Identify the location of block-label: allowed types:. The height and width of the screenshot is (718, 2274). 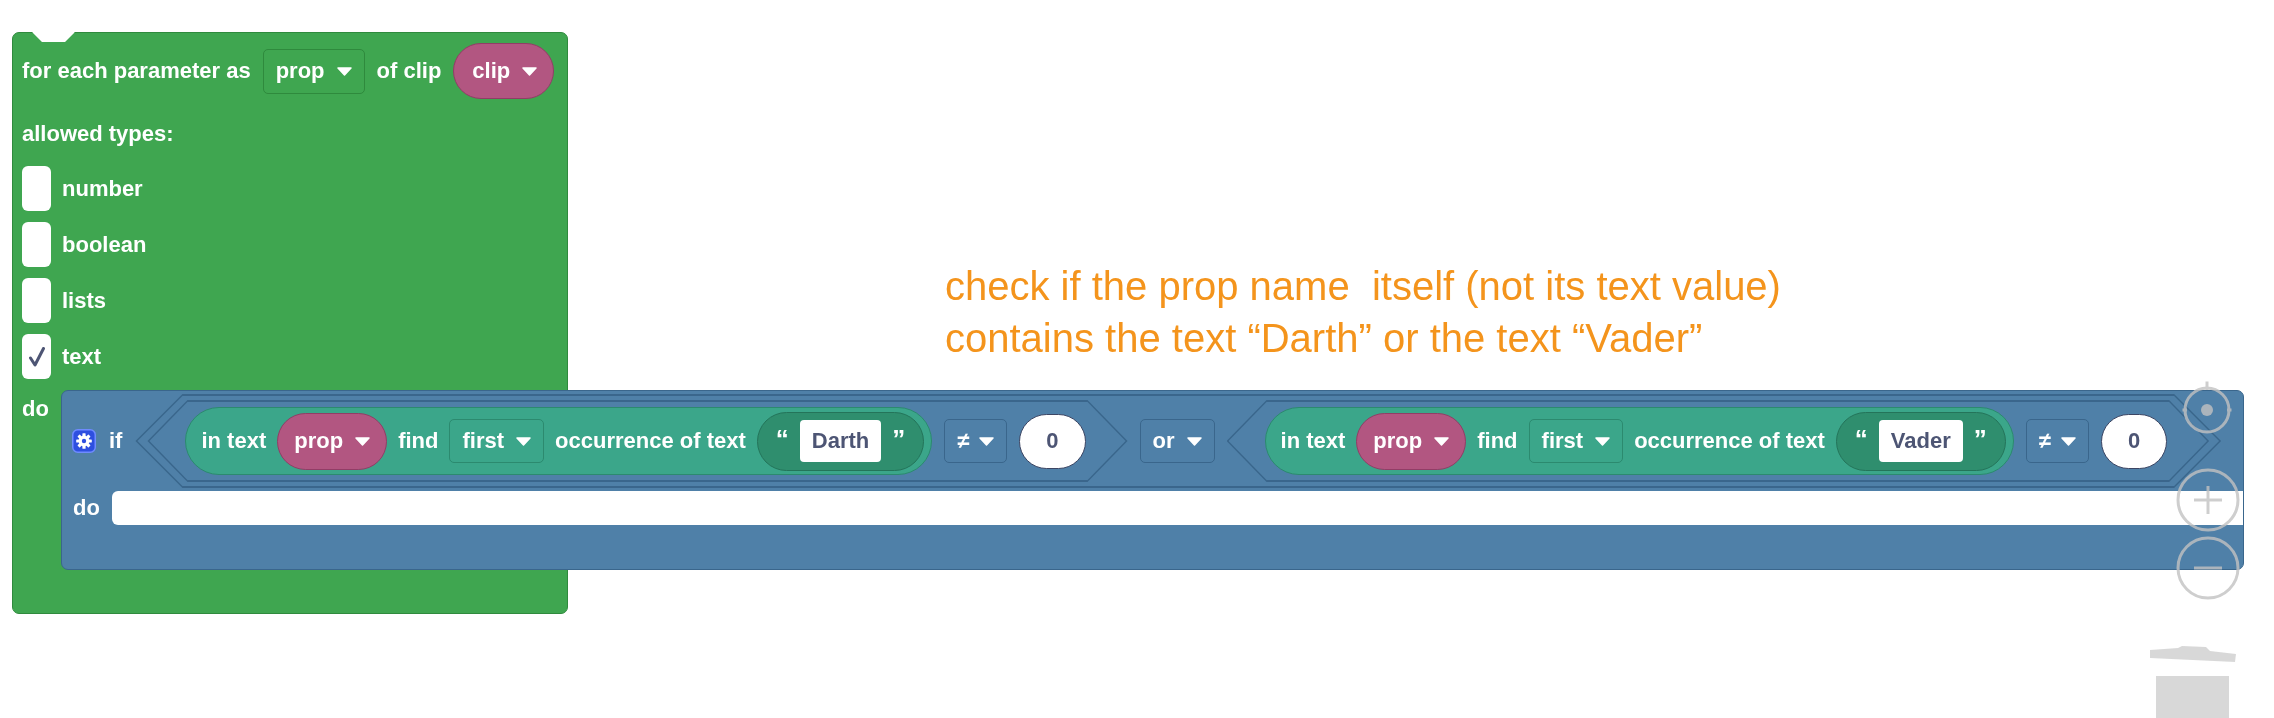
(98, 134).